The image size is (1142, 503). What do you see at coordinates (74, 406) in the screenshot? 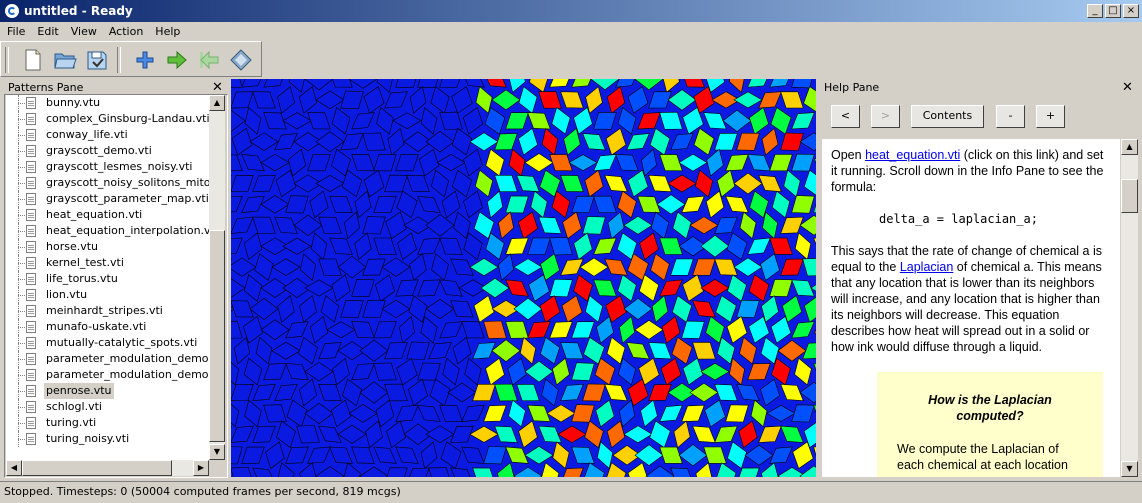
I see `file-name: schlogl.vti` at bounding box center [74, 406].